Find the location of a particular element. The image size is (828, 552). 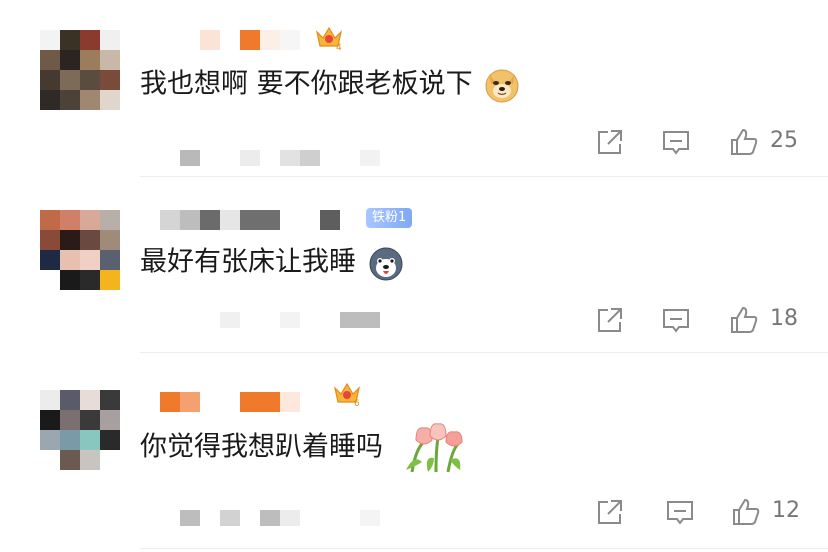

comment-text: 最好有张床让我睡 is located at coordinates (272, 263).